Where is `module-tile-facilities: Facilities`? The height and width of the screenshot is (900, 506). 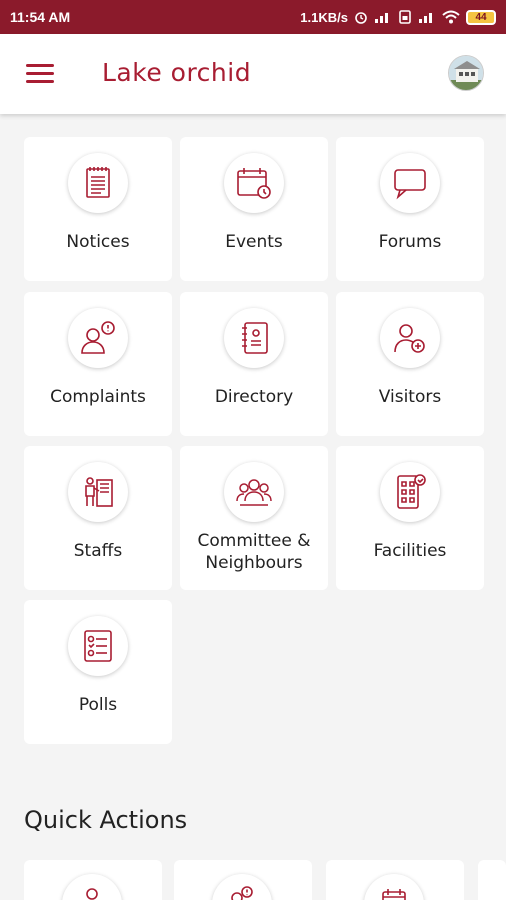
module-tile-facilities: Facilities is located at coordinates (410, 518).